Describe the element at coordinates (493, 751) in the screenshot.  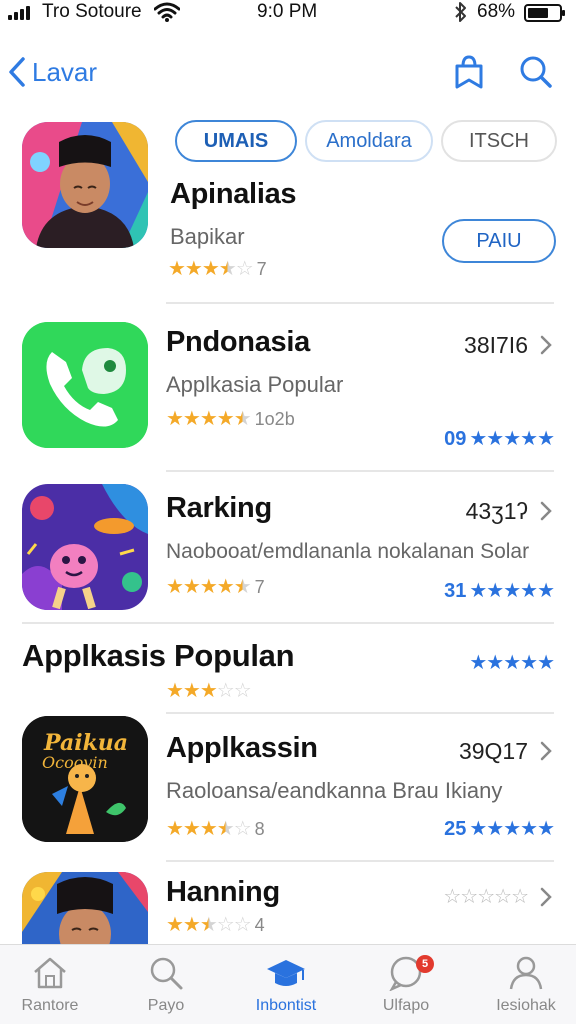
I see `app-number: 39Q17` at that location.